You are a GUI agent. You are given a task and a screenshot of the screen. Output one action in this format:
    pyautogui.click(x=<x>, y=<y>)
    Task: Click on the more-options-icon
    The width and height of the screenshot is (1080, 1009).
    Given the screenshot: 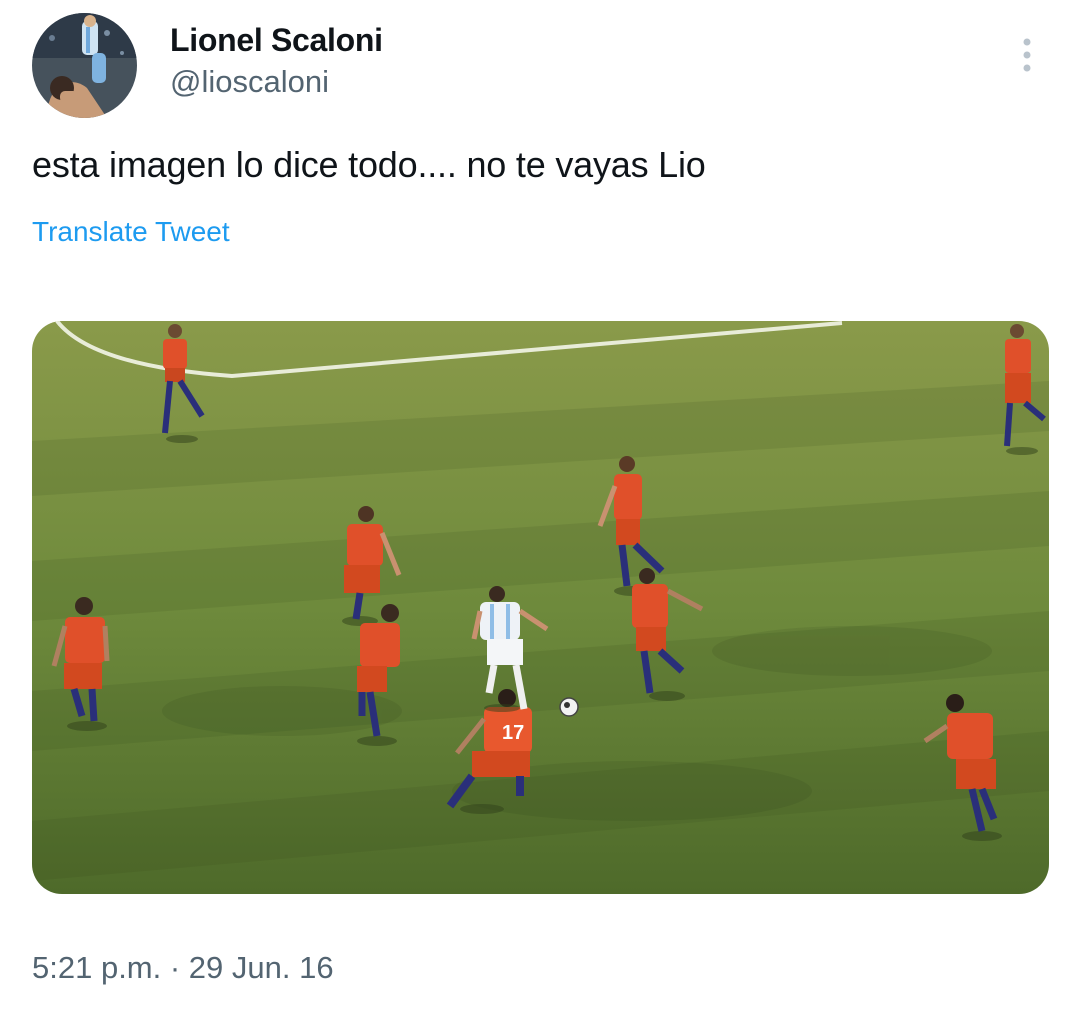 What is the action you would take?
    pyautogui.click(x=1027, y=55)
    